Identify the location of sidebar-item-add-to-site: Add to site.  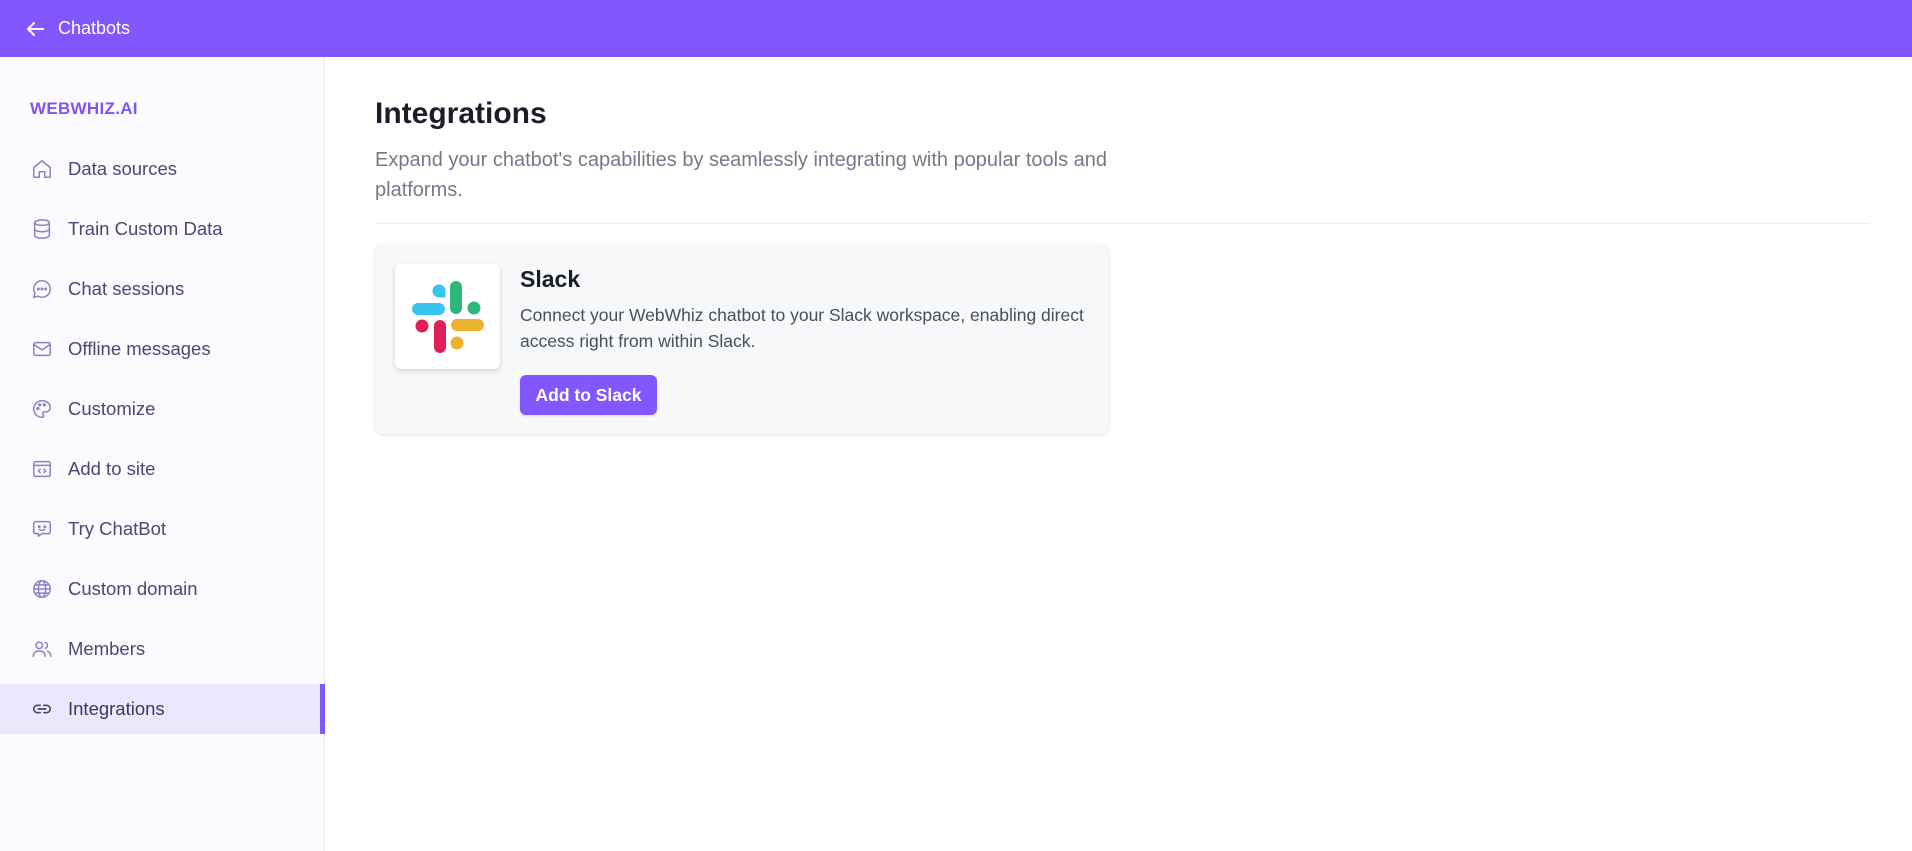
(162, 469).